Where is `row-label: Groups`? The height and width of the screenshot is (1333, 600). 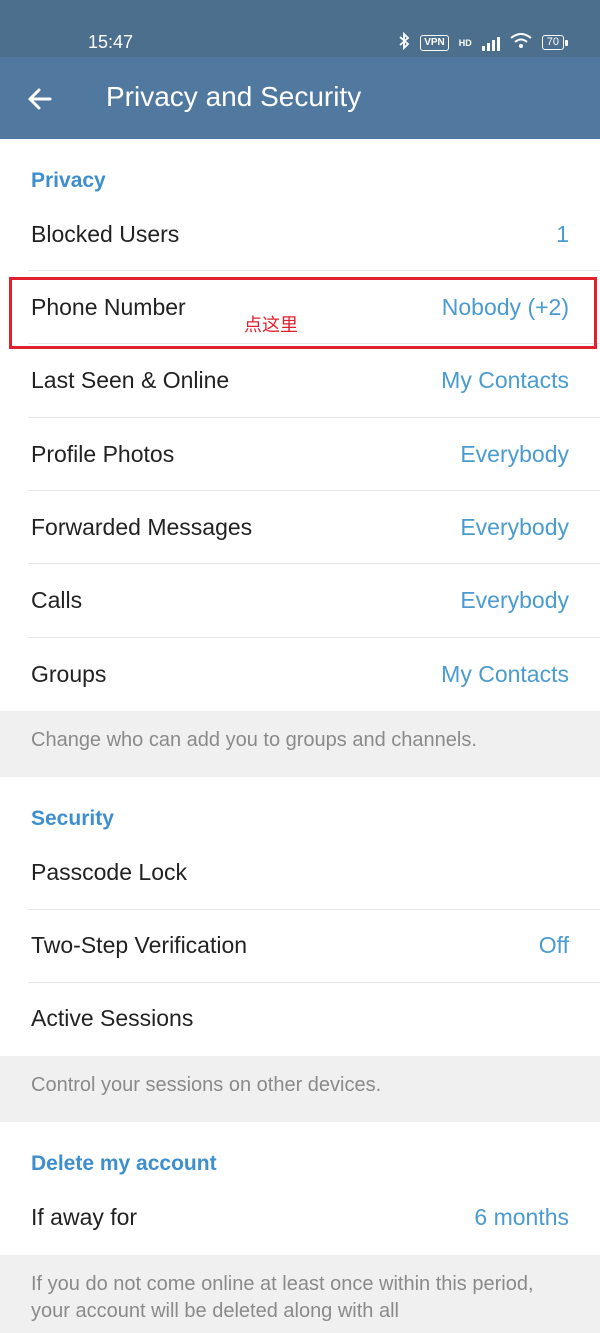 row-label: Groups is located at coordinates (69, 674).